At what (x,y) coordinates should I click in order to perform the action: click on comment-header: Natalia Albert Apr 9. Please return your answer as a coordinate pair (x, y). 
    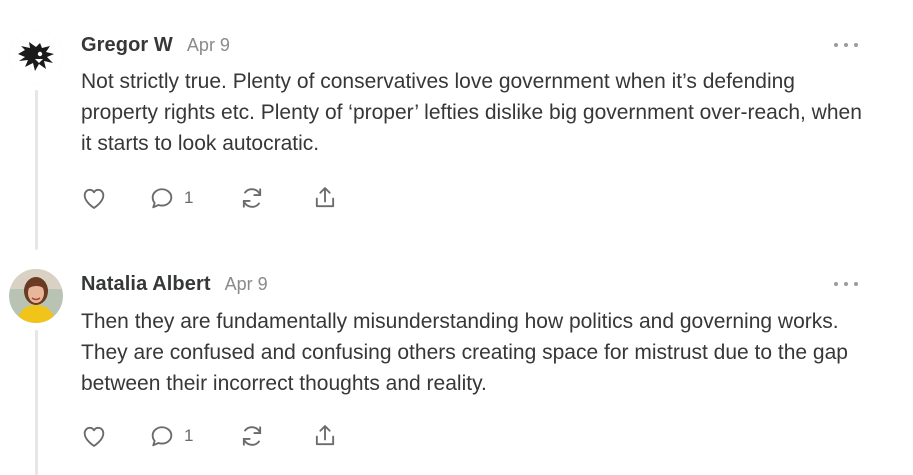
    Looking at the image, I should click on (174, 284).